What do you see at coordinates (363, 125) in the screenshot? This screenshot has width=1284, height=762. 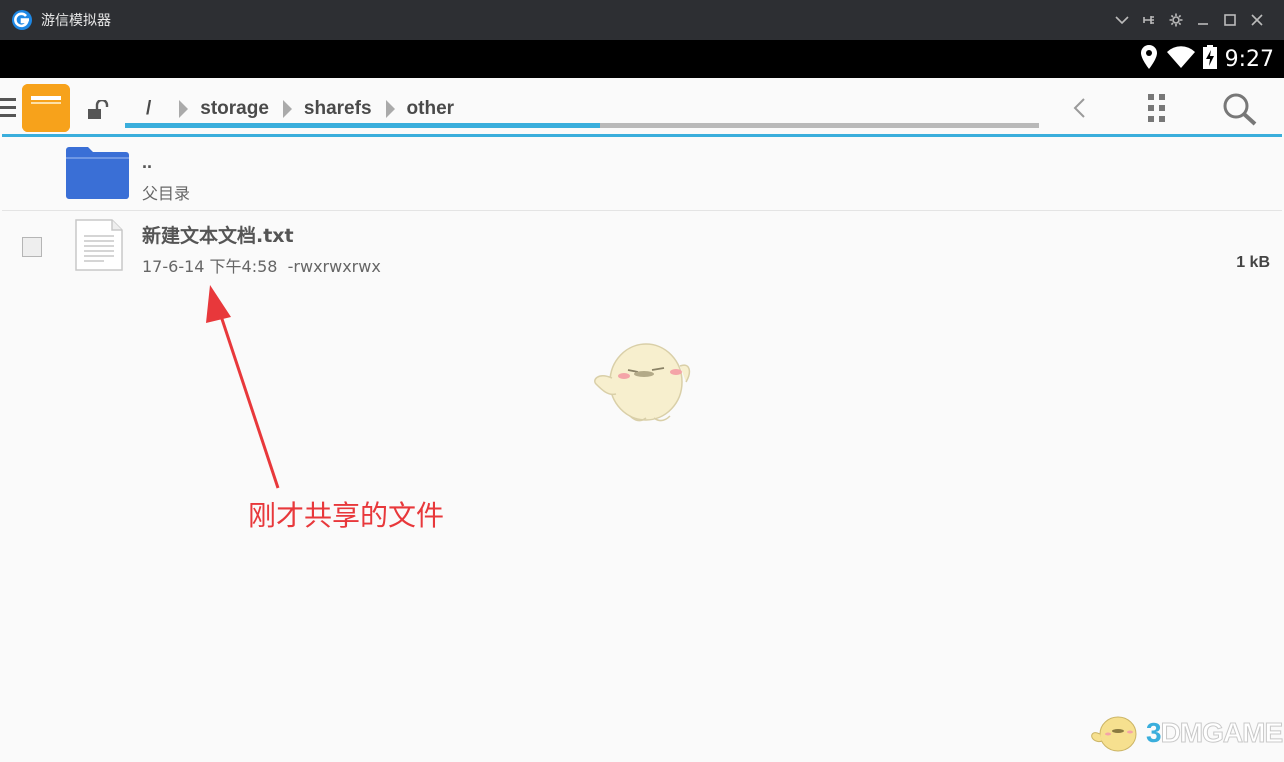 I see `path-scroll-fill` at bounding box center [363, 125].